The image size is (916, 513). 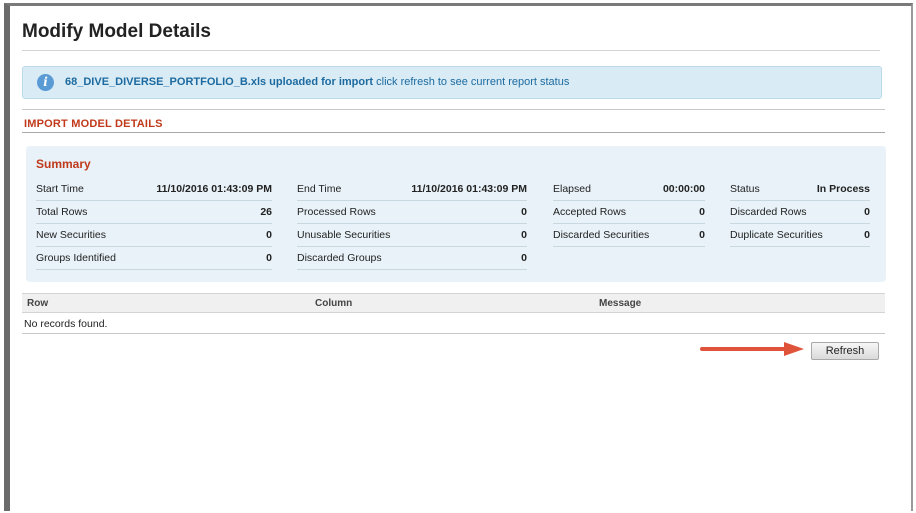 I want to click on elapsed-field: Elapsed 00:00:00, so click(x=629, y=189).